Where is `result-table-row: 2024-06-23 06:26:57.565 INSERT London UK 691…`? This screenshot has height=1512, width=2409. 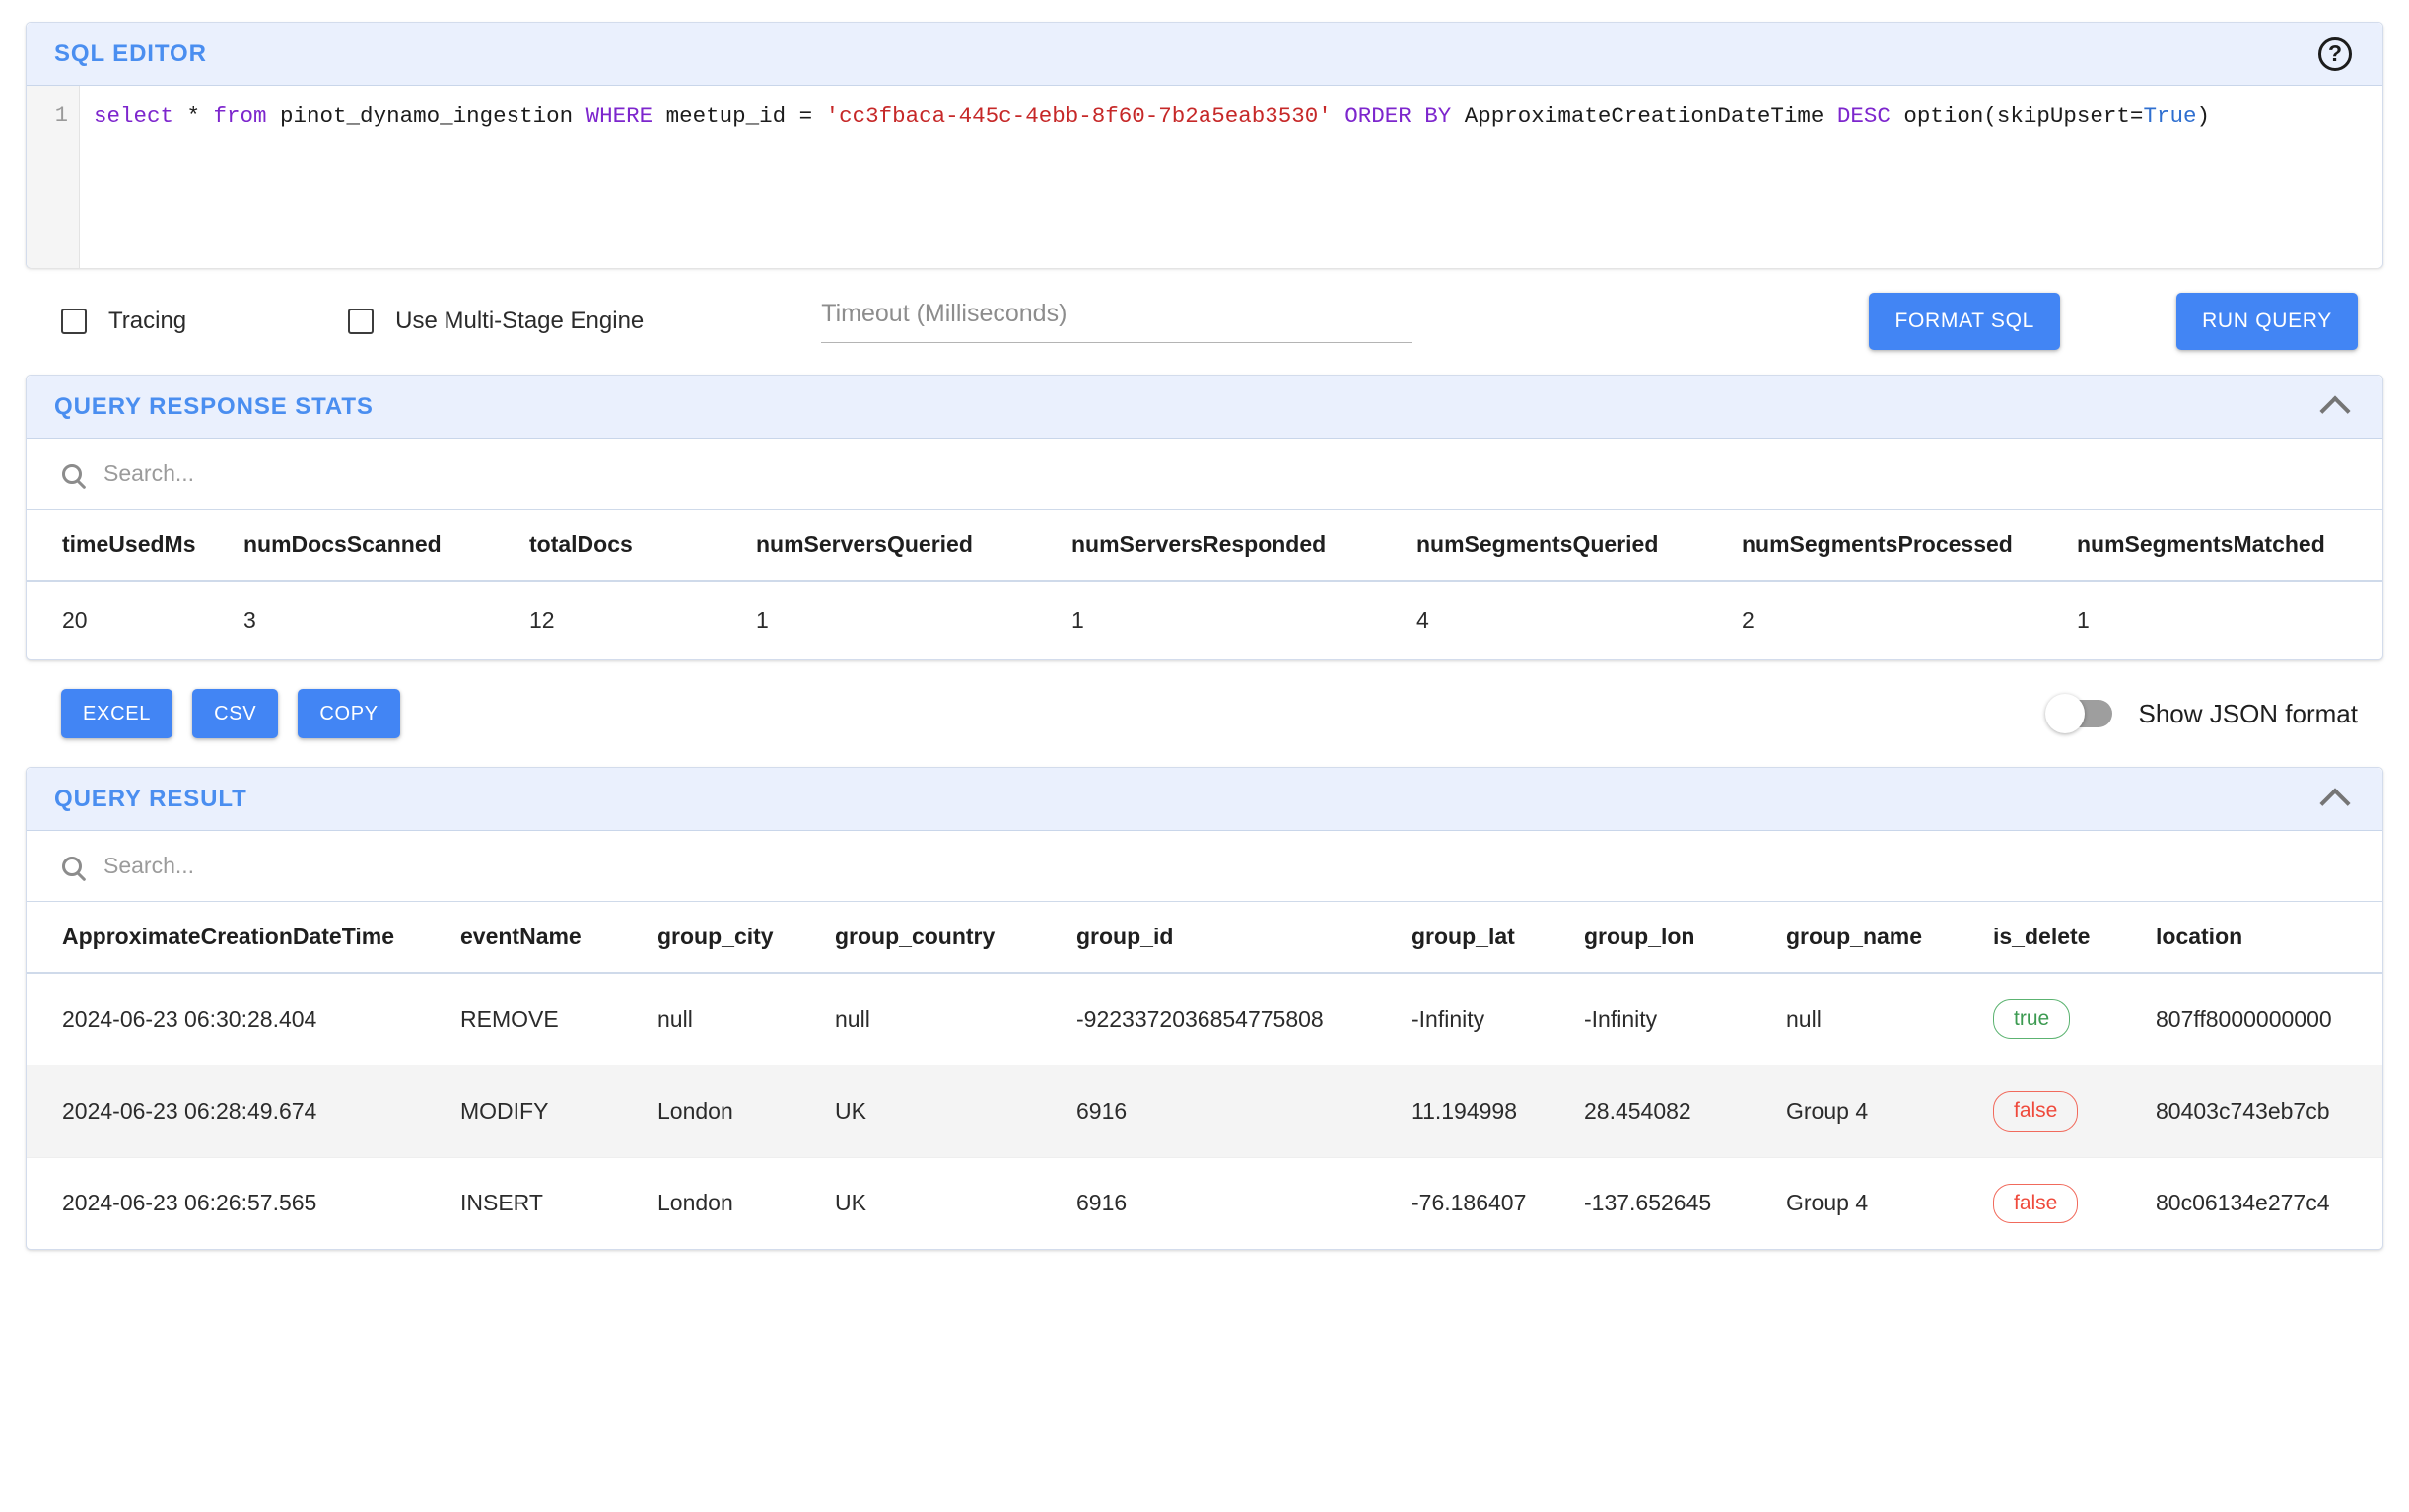
result-table-row: 2024-06-23 06:26:57.565 INSERT London UK 691… is located at coordinates (1204, 1203).